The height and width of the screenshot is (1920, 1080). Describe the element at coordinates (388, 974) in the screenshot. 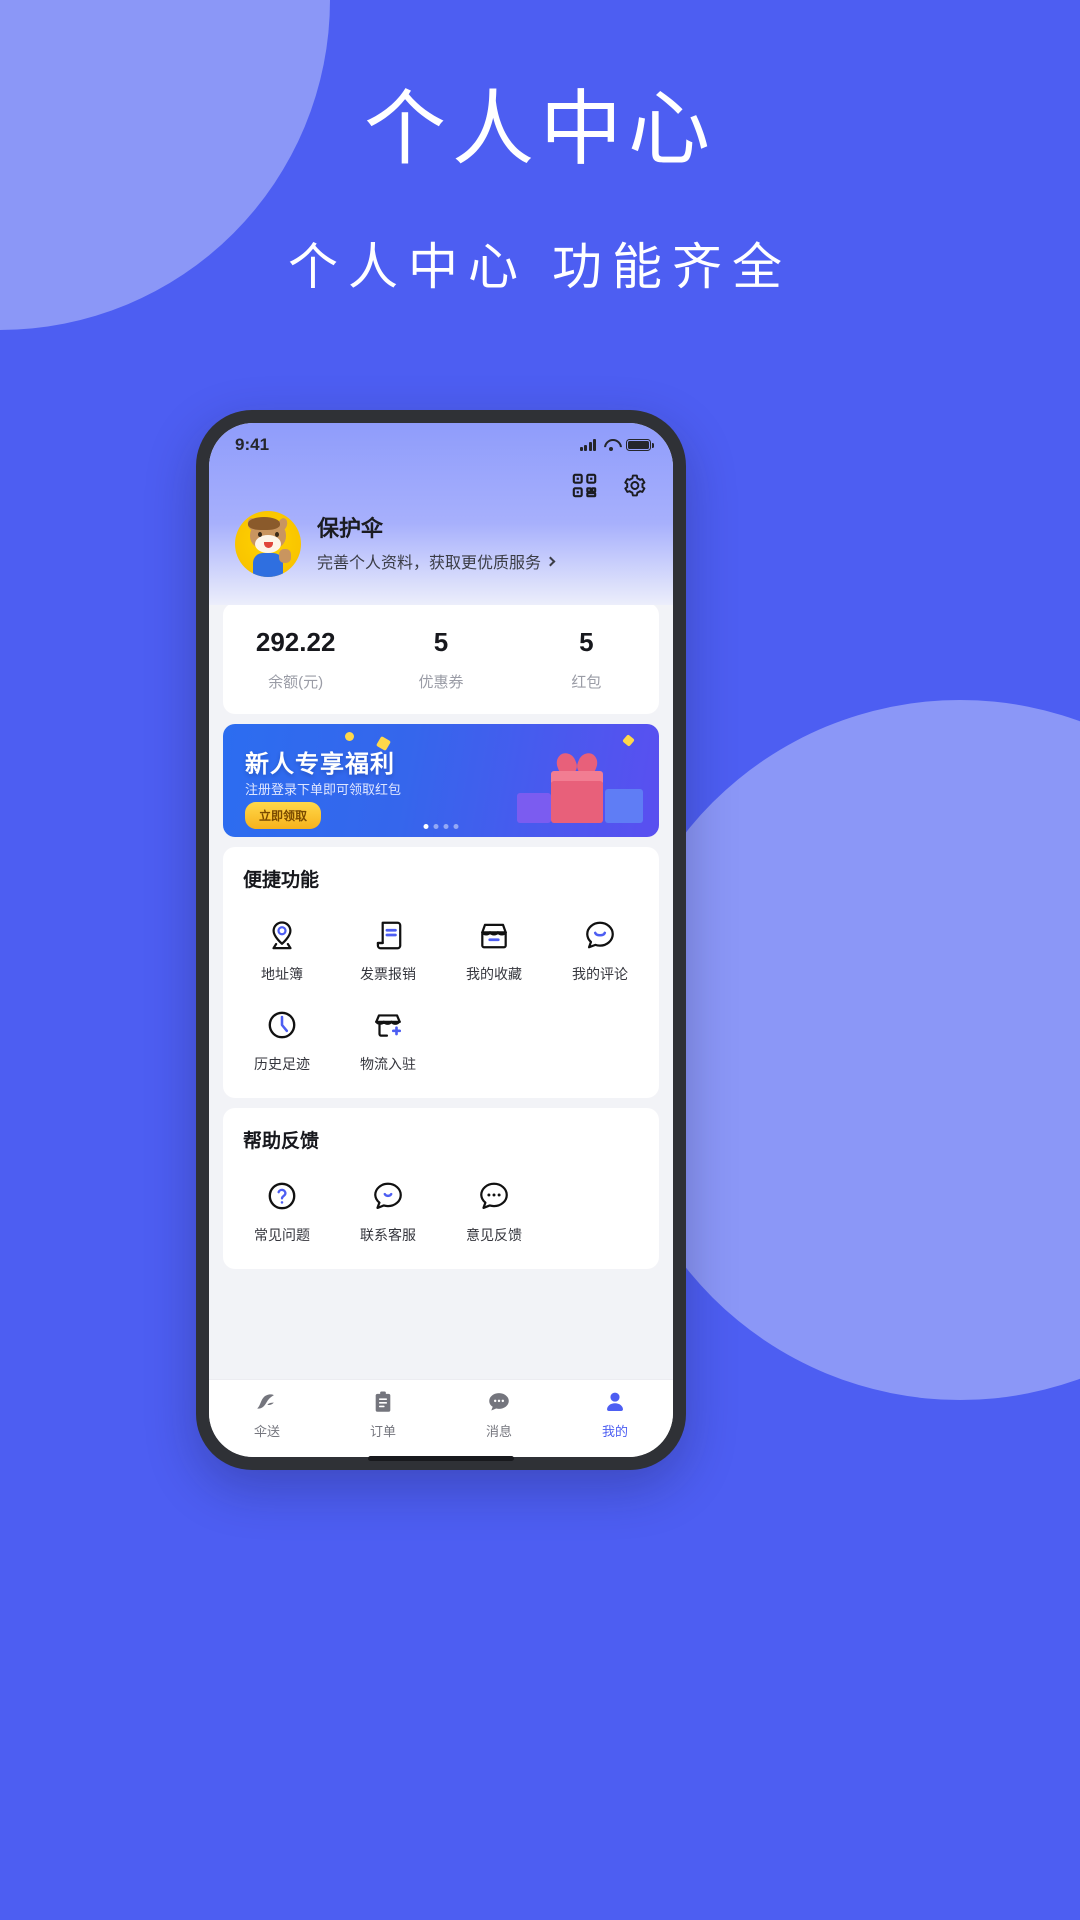

I see `grid-item-label: 发票报销` at that location.